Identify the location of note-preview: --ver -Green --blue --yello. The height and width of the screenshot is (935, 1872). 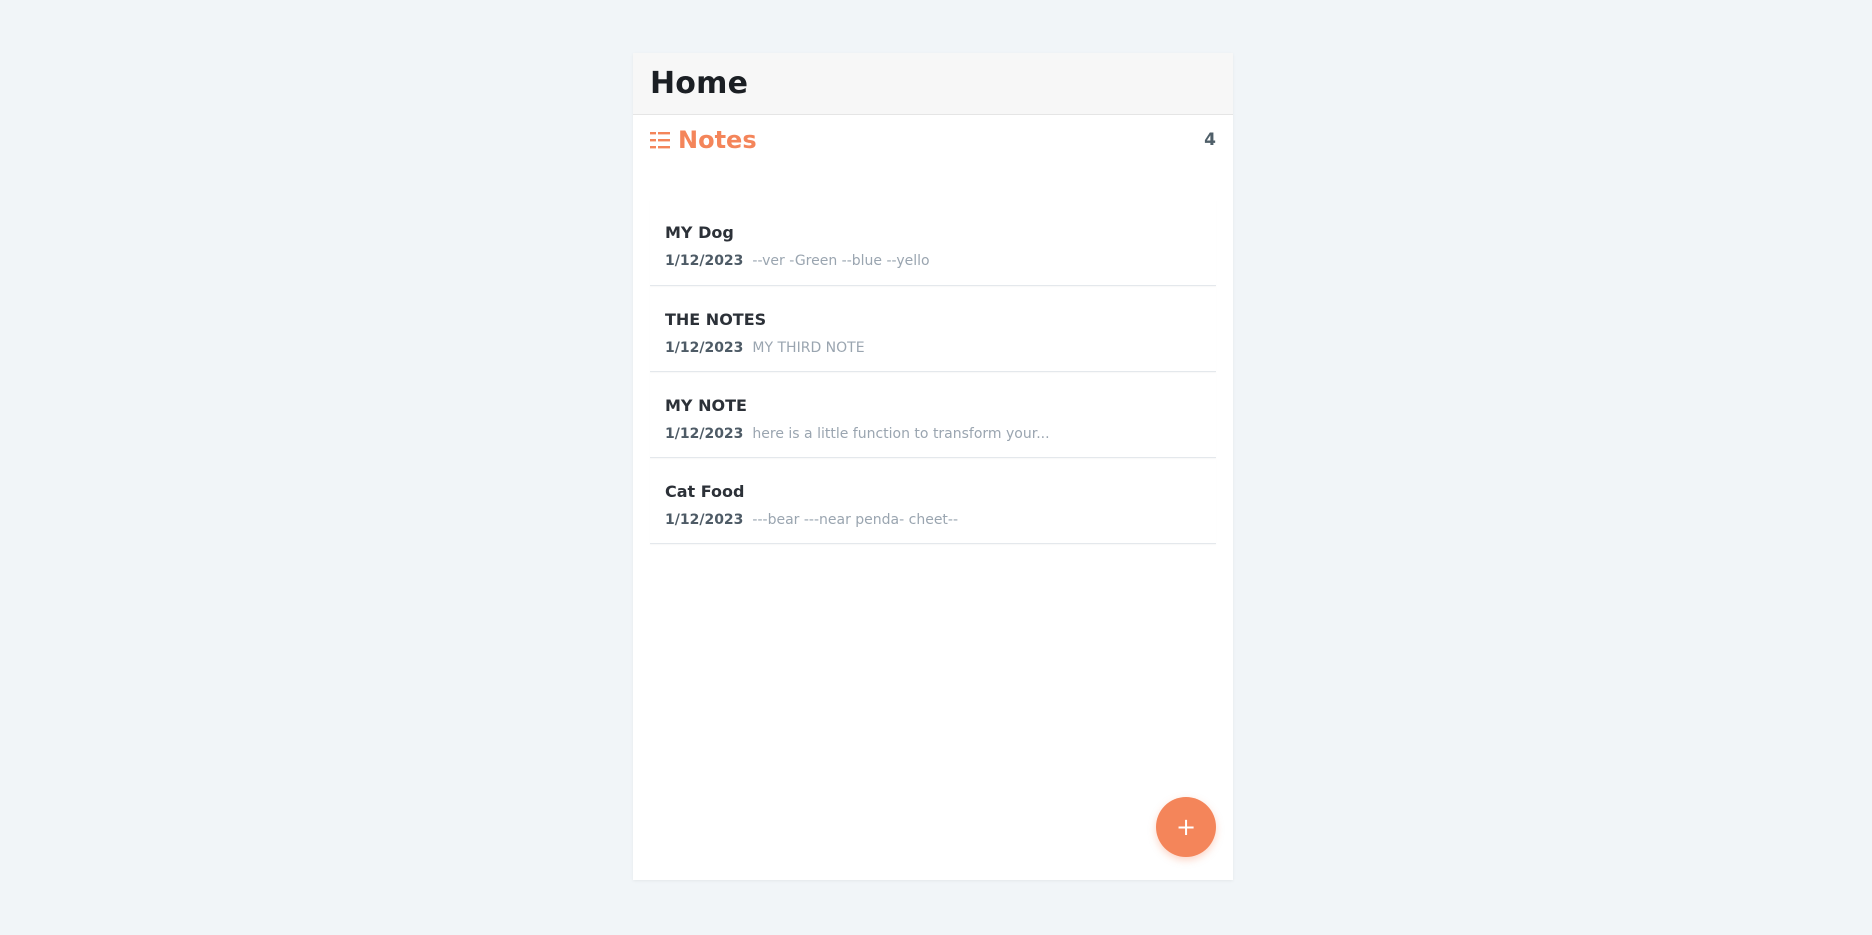
(841, 261).